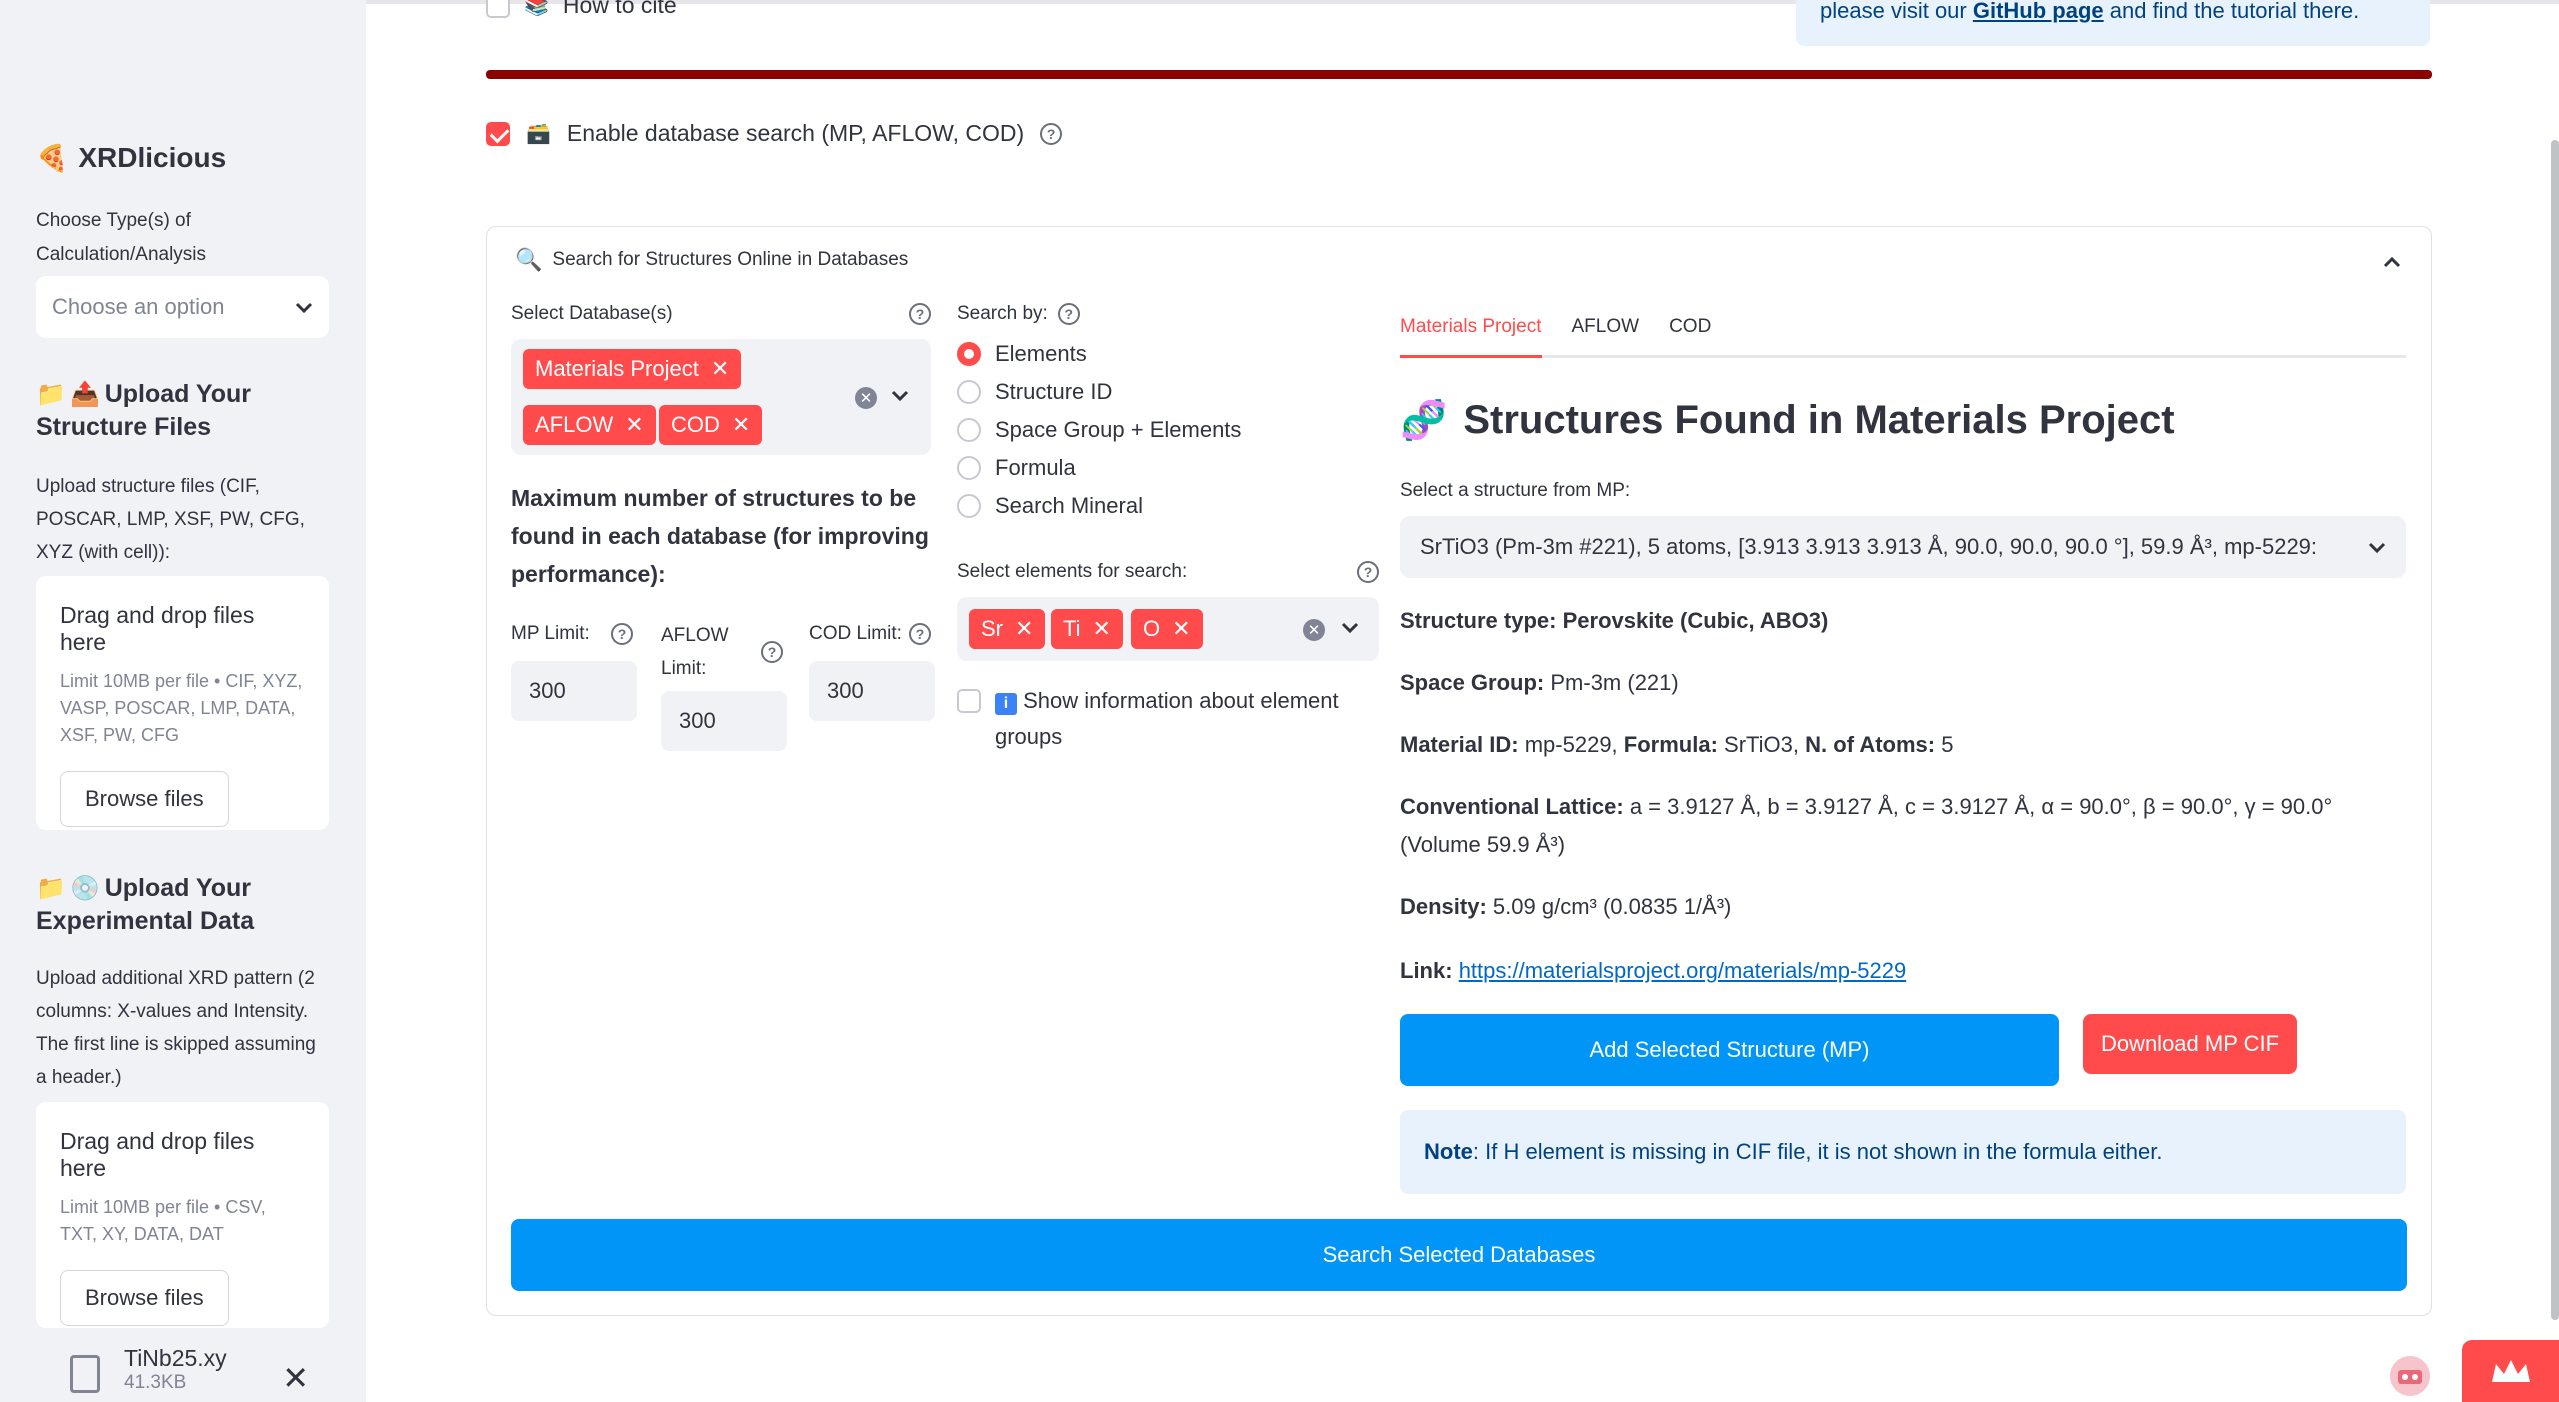  Describe the element at coordinates (1729, 1050) in the screenshot. I see `add-selected-structure-button: Add Selected Structure (MP)` at that location.